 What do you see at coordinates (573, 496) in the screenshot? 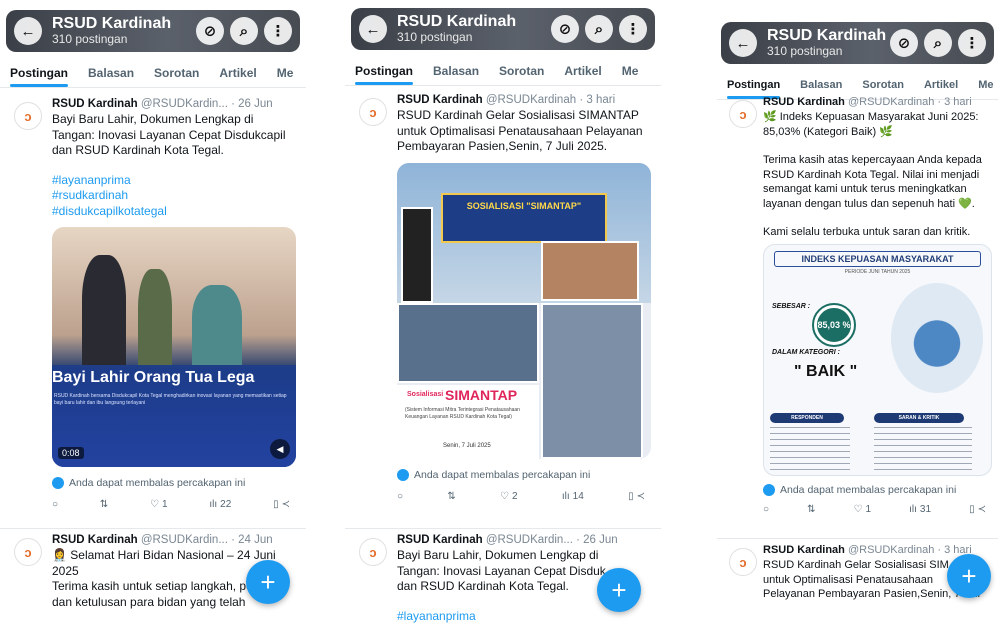
I see `views-button: ılı 14` at bounding box center [573, 496].